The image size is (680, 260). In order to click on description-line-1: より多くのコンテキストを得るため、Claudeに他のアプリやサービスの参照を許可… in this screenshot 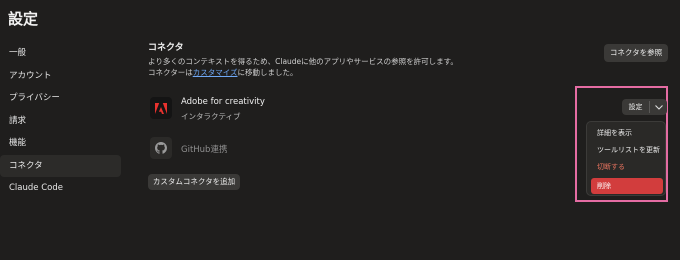, I will do `click(303, 61)`.